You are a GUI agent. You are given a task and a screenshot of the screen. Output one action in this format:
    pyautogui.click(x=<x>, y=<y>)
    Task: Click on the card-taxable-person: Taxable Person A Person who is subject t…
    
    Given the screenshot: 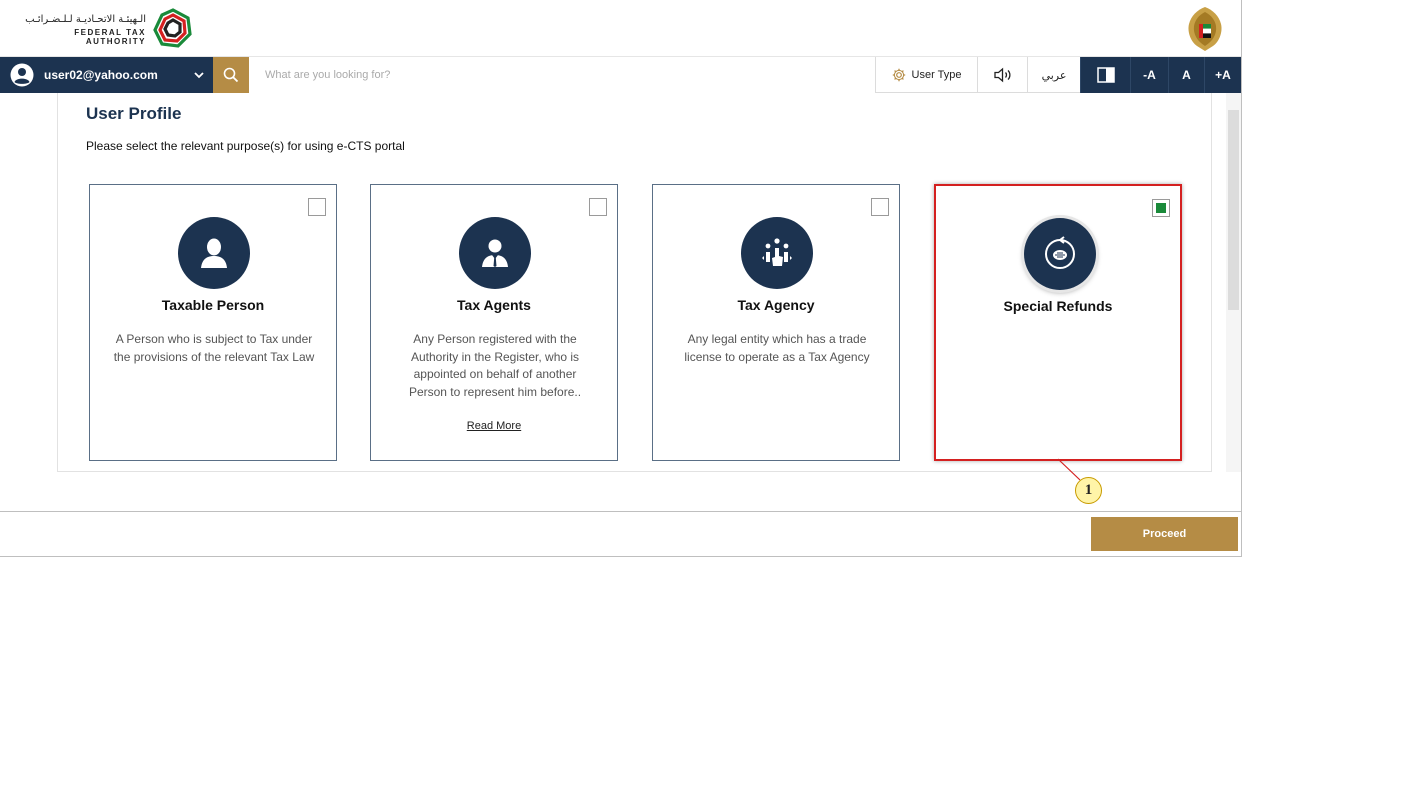 What is the action you would take?
    pyautogui.click(x=213, y=322)
    